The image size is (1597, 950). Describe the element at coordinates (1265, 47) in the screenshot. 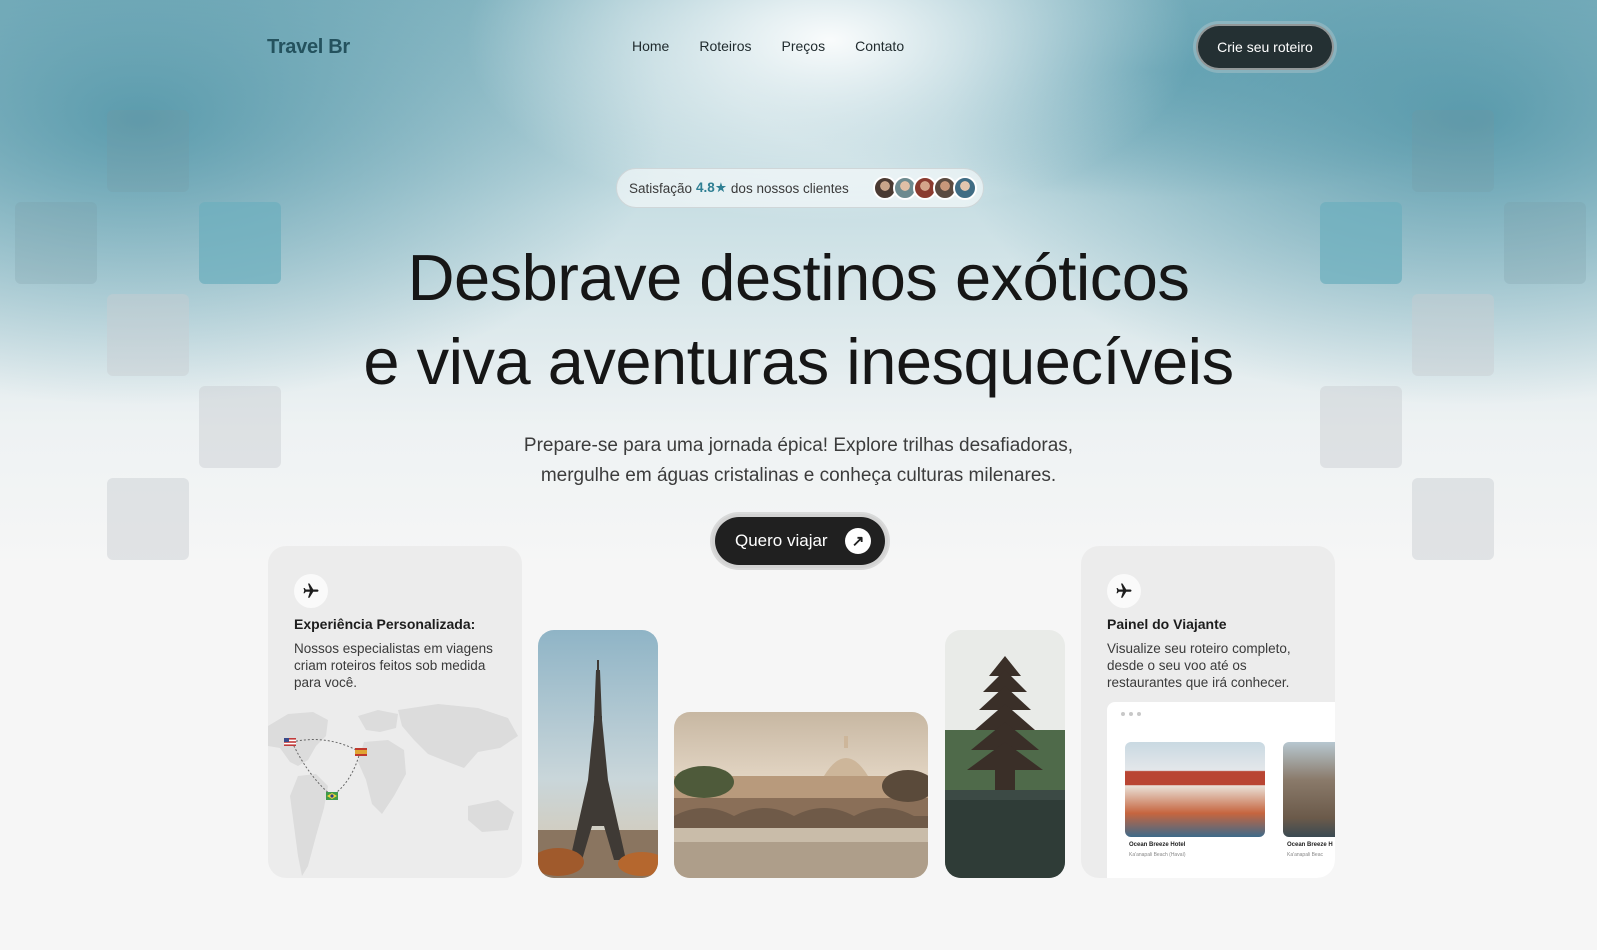

I see `create-itinerary-button: Crie seu roteiro` at that location.